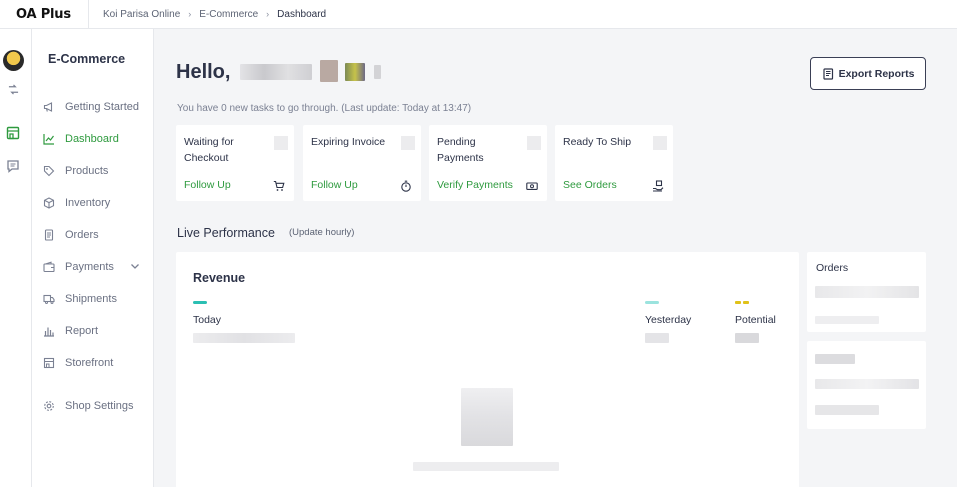 The height and width of the screenshot is (487, 957). What do you see at coordinates (13, 89) in the screenshot?
I see `switch-icon` at bounding box center [13, 89].